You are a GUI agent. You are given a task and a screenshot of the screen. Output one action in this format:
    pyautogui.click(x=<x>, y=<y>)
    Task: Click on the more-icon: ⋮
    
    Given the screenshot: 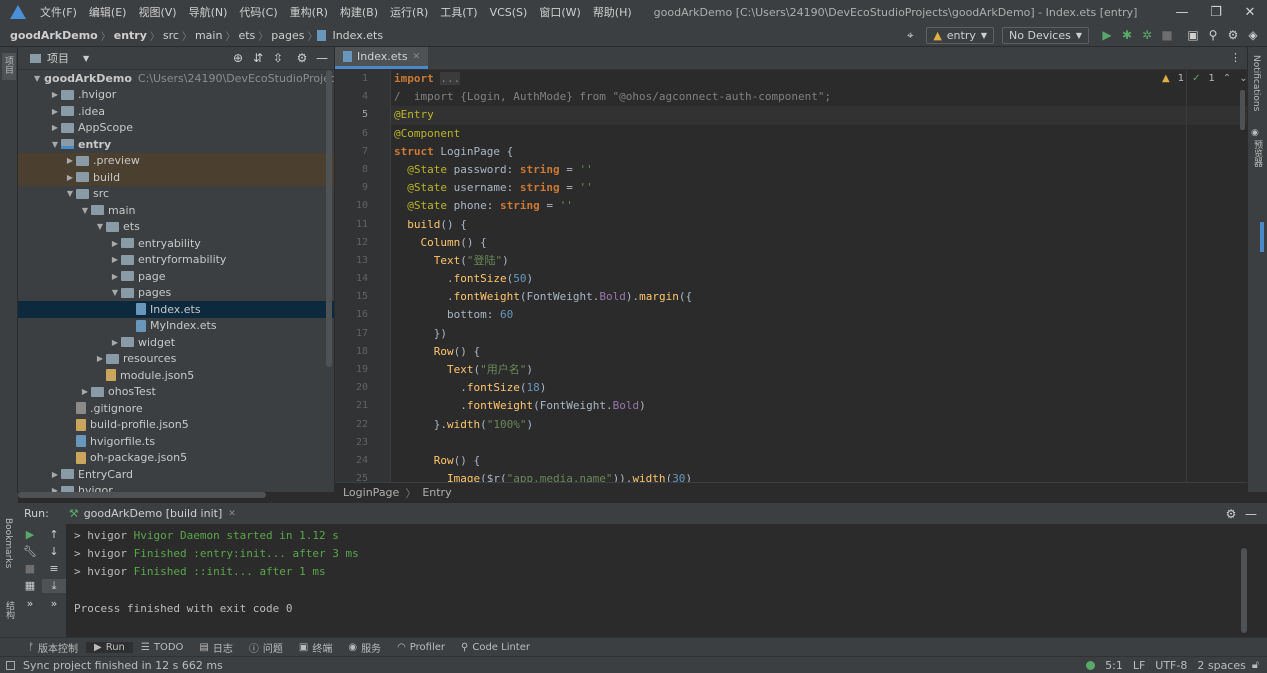 What is the action you would take?
    pyautogui.click(x=1235, y=58)
    